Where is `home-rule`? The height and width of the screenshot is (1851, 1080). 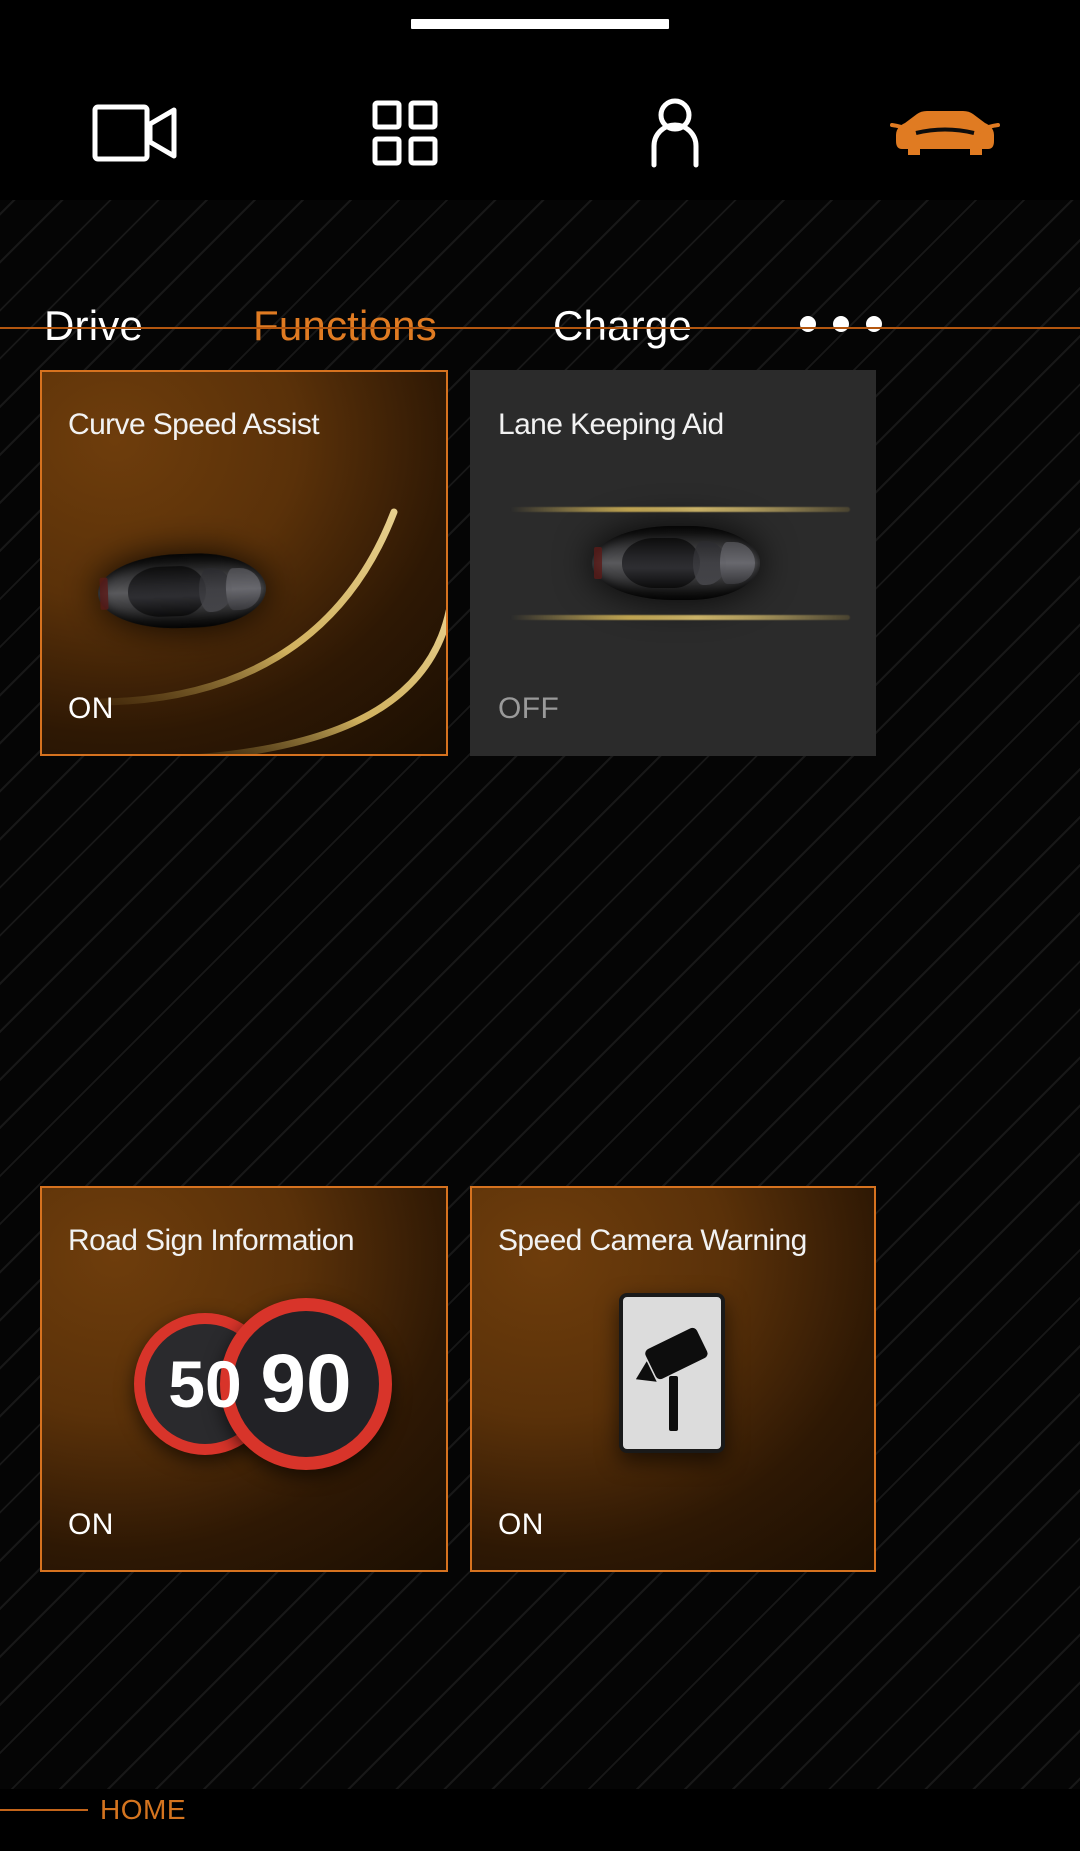 home-rule is located at coordinates (44, 1810).